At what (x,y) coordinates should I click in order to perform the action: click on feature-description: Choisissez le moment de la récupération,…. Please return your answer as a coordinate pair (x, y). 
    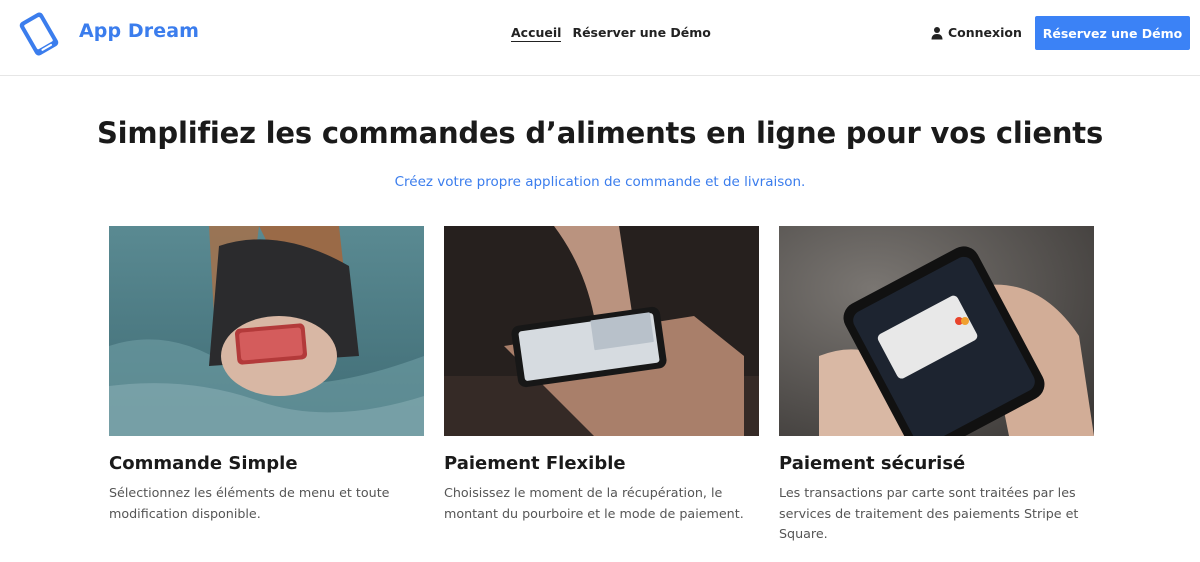
    Looking at the image, I should click on (594, 503).